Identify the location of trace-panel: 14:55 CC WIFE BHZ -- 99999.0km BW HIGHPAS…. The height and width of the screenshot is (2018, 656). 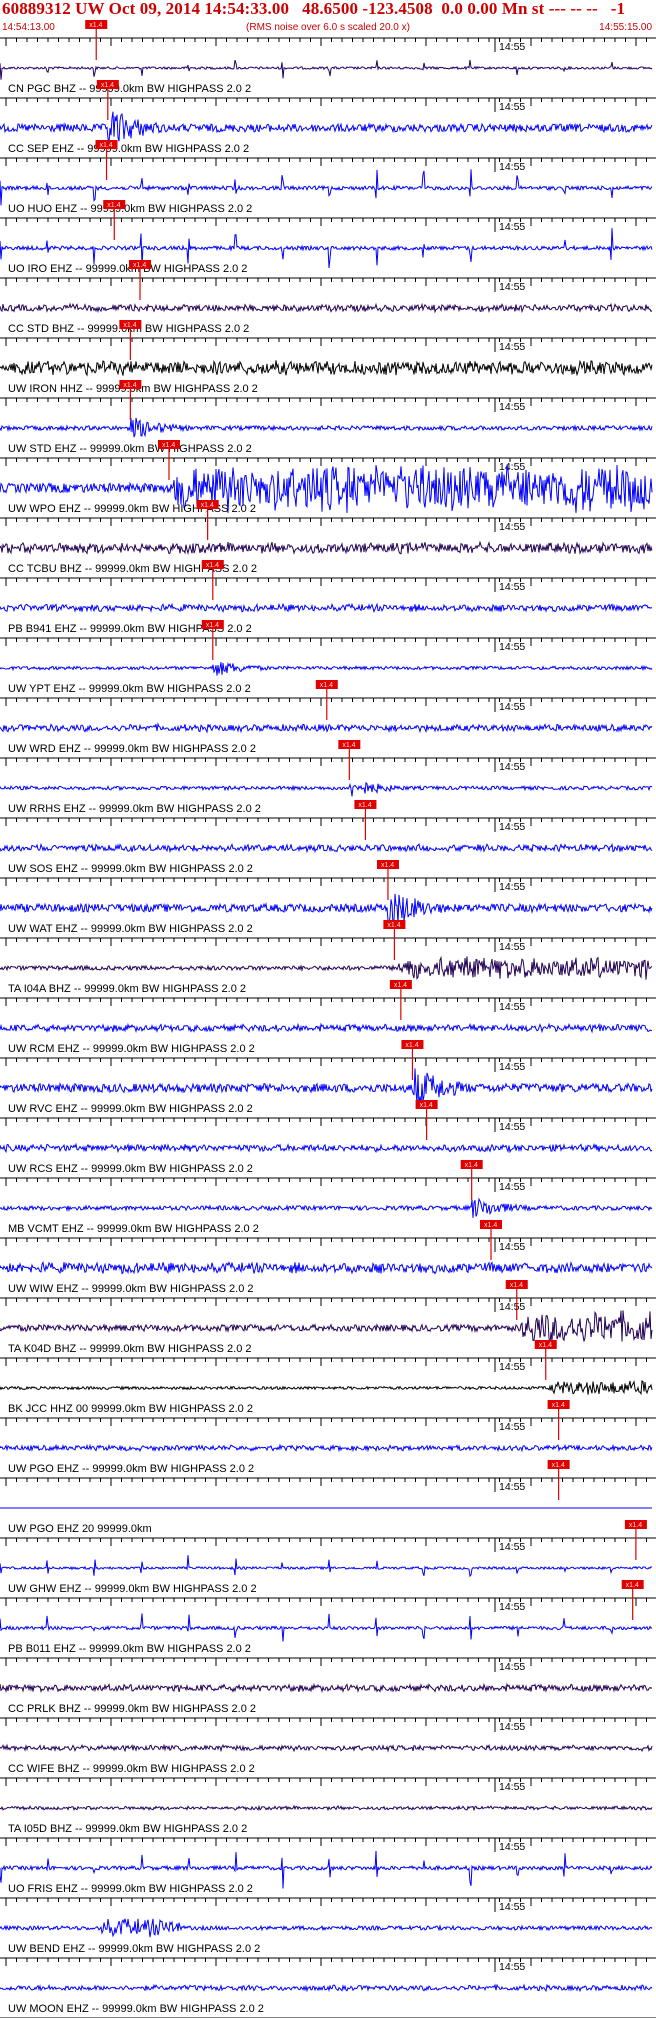
(328, 1746).